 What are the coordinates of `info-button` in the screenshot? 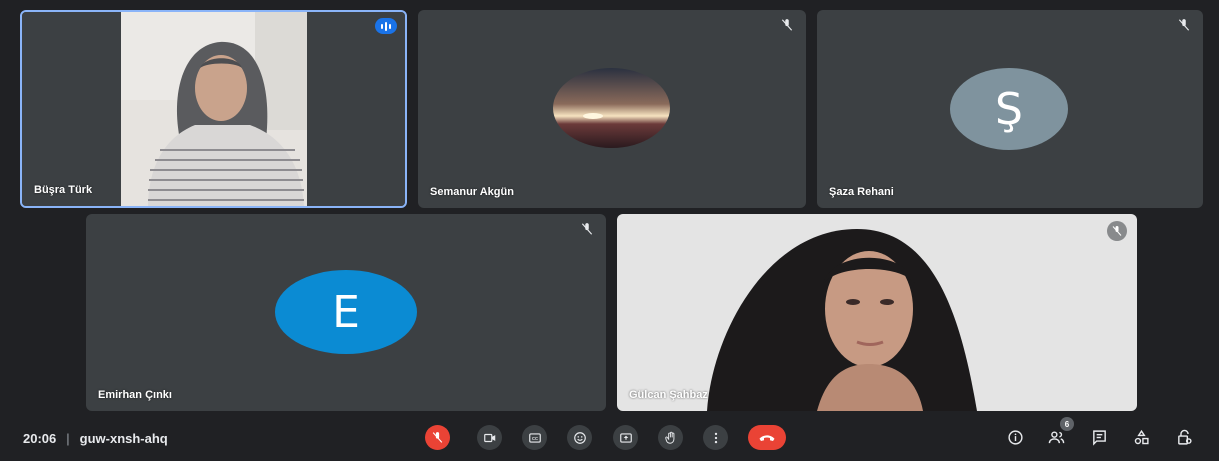 It's located at (1015, 437).